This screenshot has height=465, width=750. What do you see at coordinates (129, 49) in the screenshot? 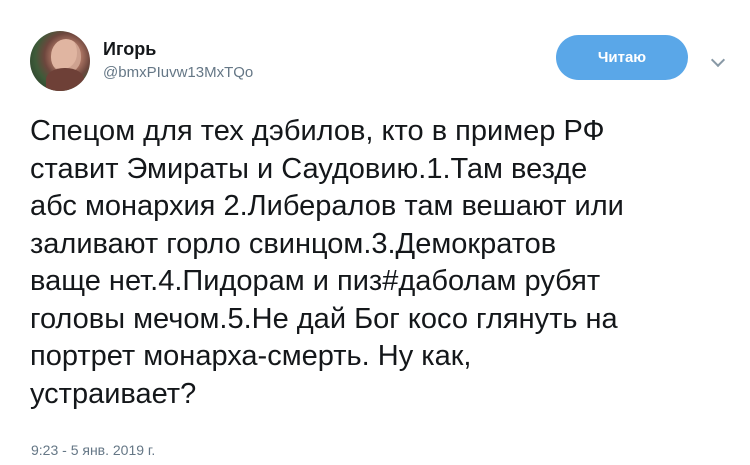
I see `user-name: Игорь` at bounding box center [129, 49].